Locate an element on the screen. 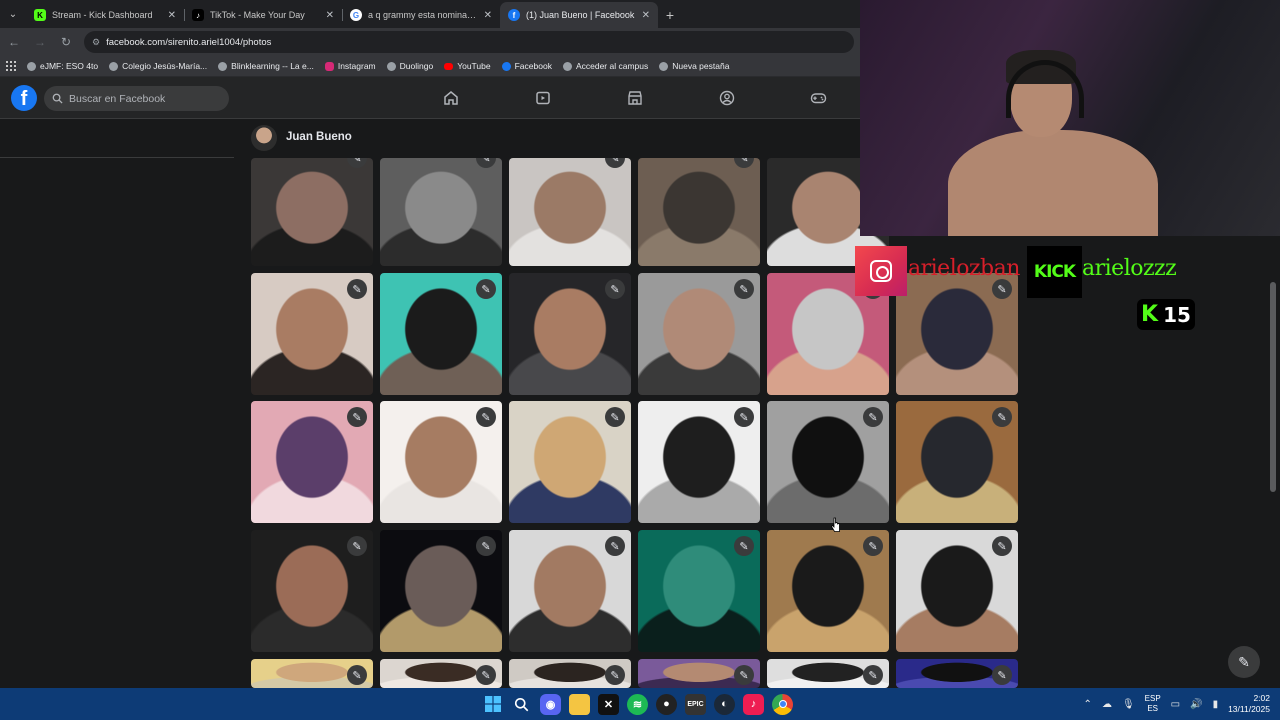  tab-search-chevron-icon: ⌄ is located at coordinates (13, 14).